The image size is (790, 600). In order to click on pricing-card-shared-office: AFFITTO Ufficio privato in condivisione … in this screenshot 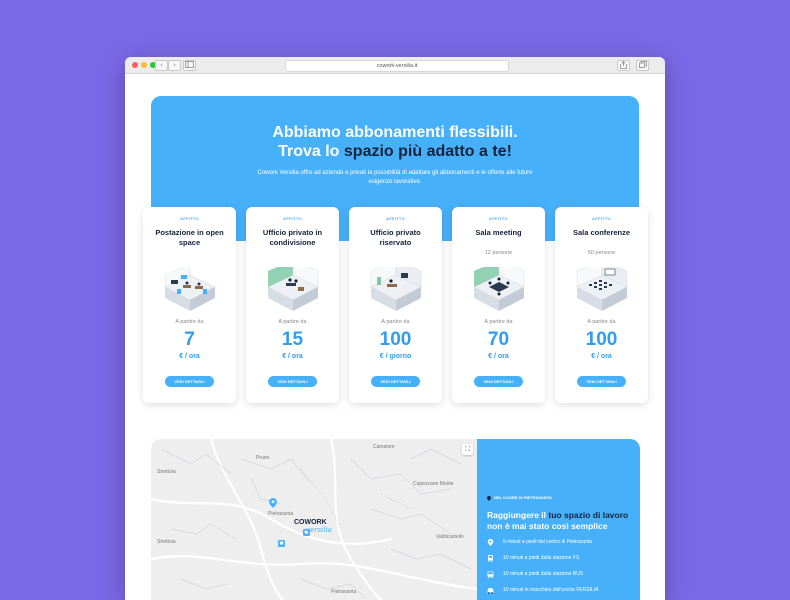, I will do `click(292, 305)`.